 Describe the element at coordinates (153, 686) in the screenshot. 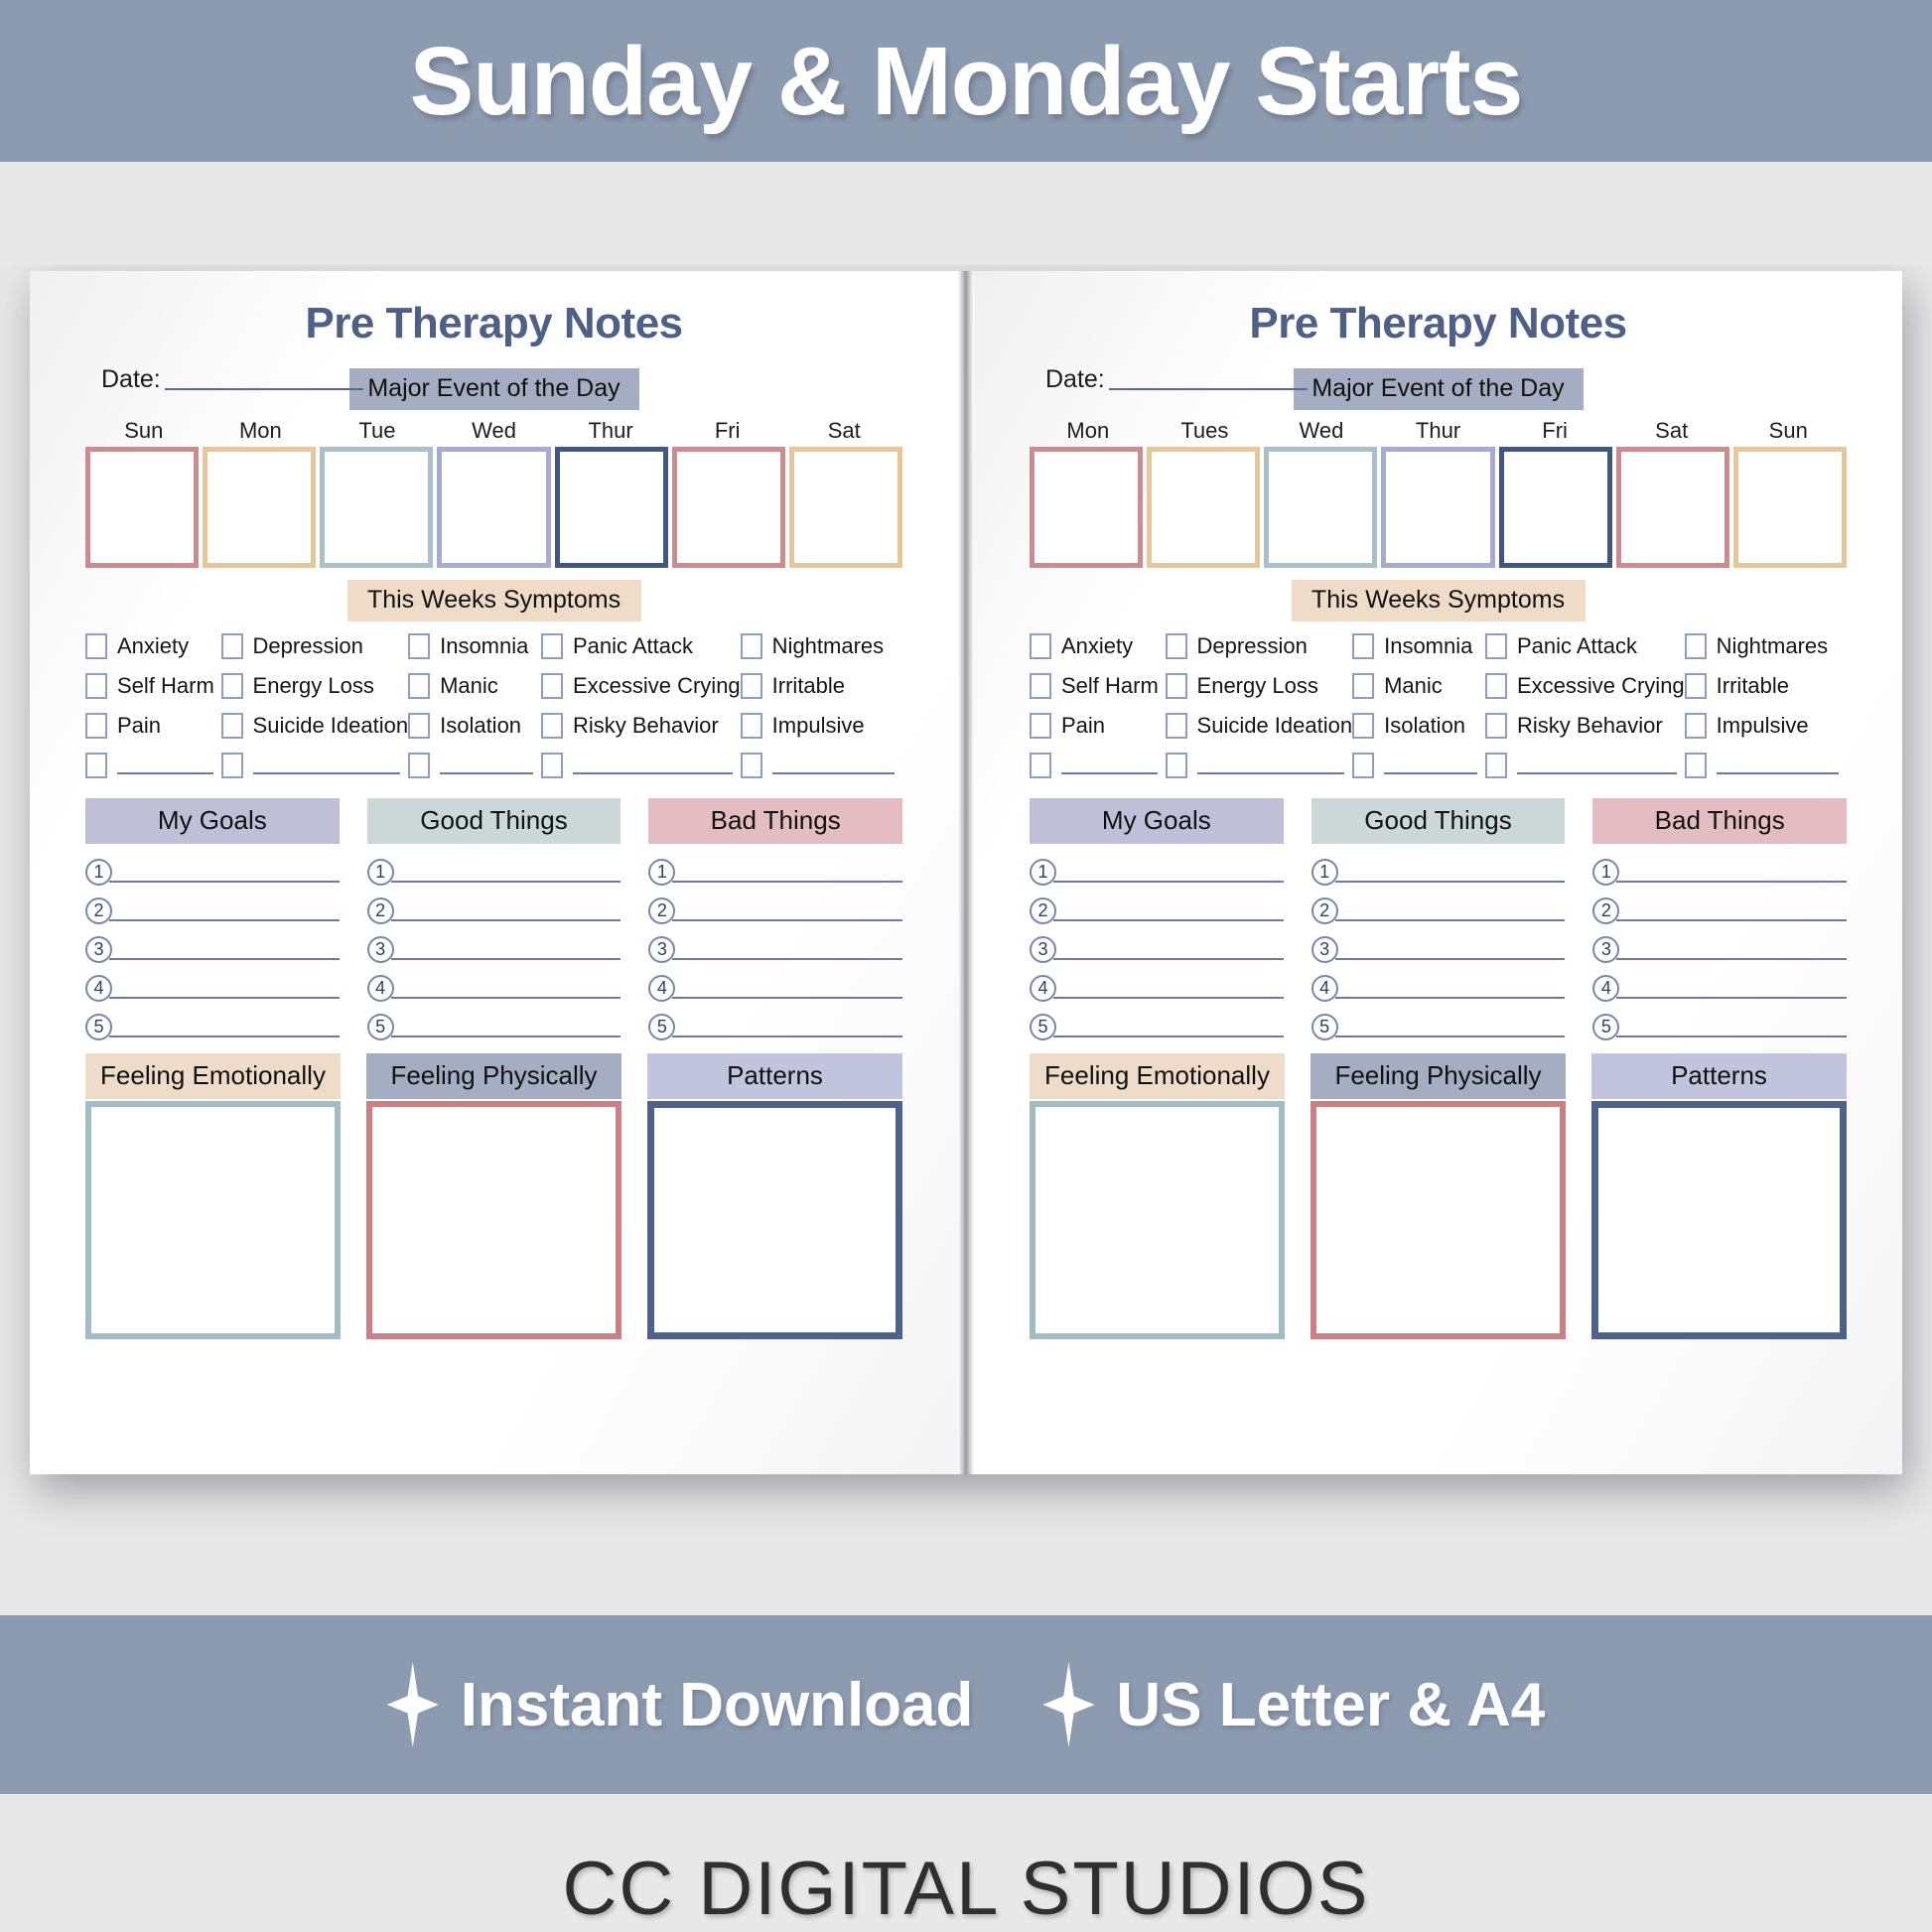

I see `symptom-item: Self Harm` at that location.